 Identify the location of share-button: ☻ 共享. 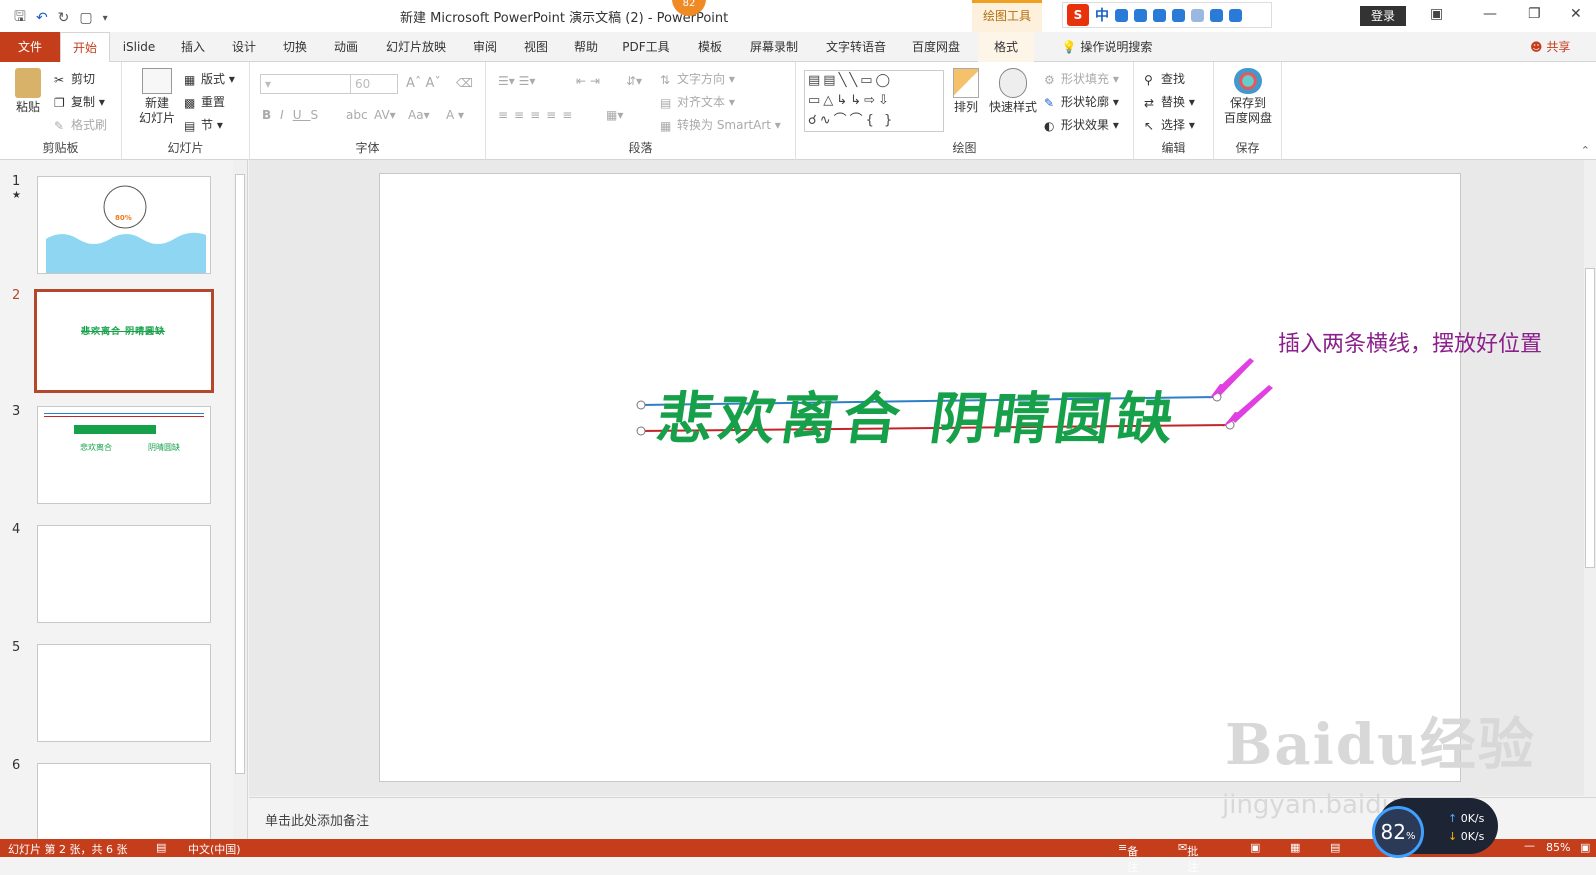
(1550, 47).